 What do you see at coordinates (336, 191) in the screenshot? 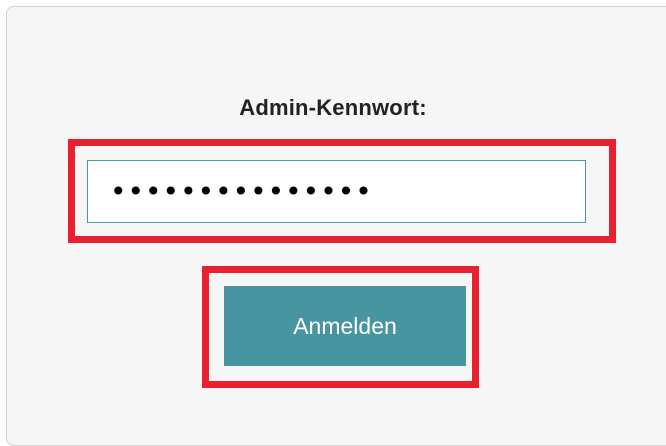
I see `admin-password-input` at bounding box center [336, 191].